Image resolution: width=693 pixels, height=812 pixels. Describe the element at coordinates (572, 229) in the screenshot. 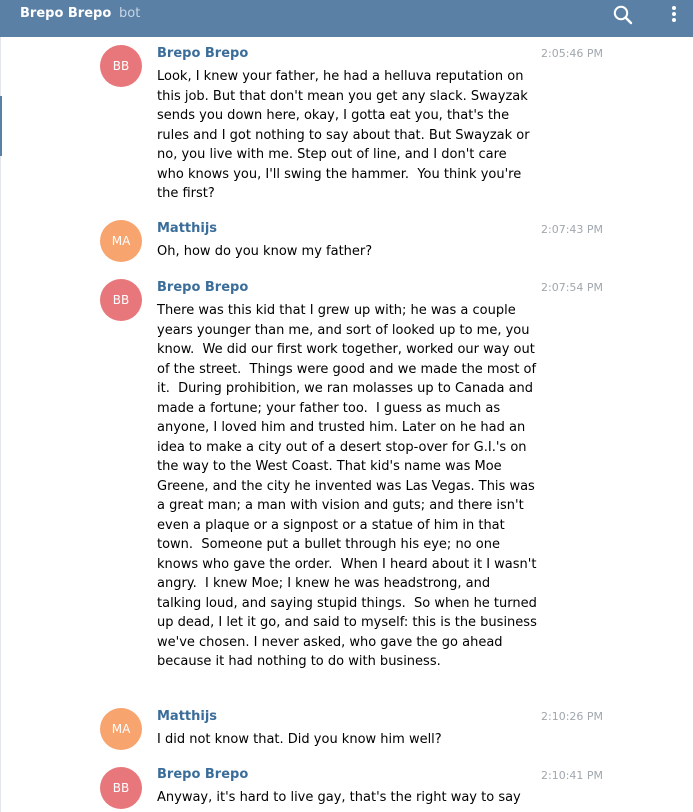

I see `message-time: 2:07:43 PM` at that location.